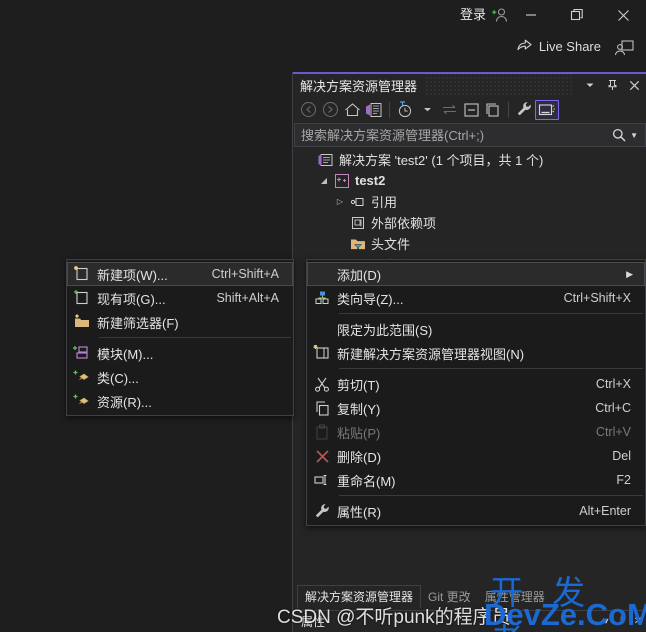  Describe the element at coordinates (500, 15) in the screenshot. I see `person-add-icon` at that location.